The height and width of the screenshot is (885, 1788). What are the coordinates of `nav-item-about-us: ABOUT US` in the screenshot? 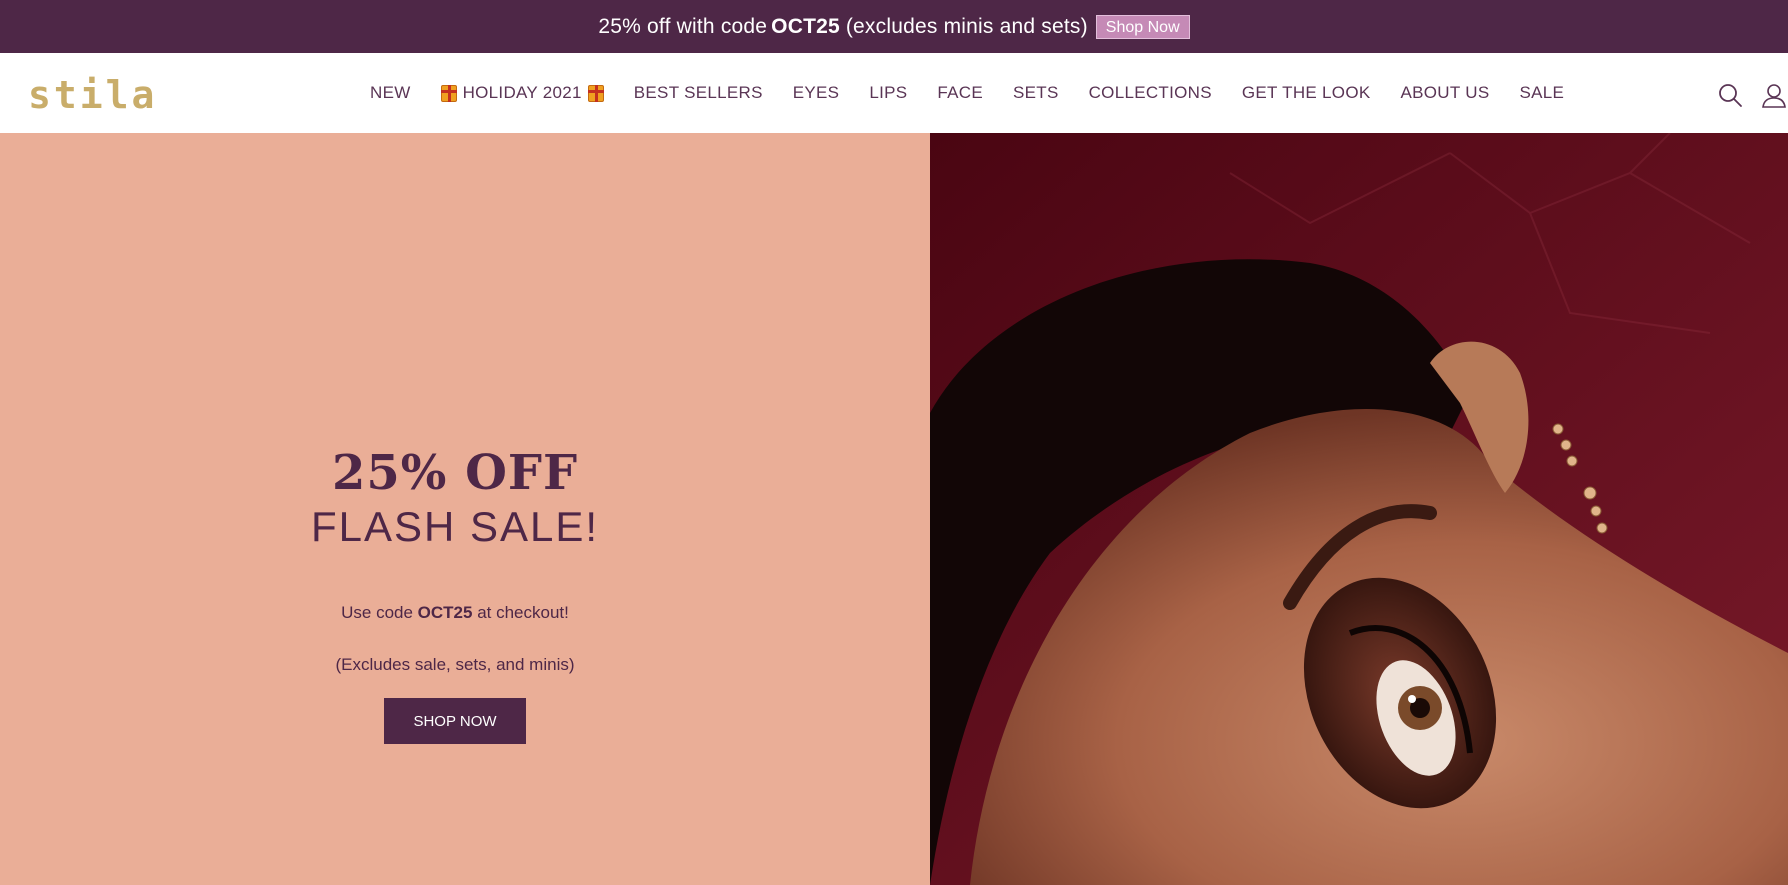 It's located at (1445, 93).